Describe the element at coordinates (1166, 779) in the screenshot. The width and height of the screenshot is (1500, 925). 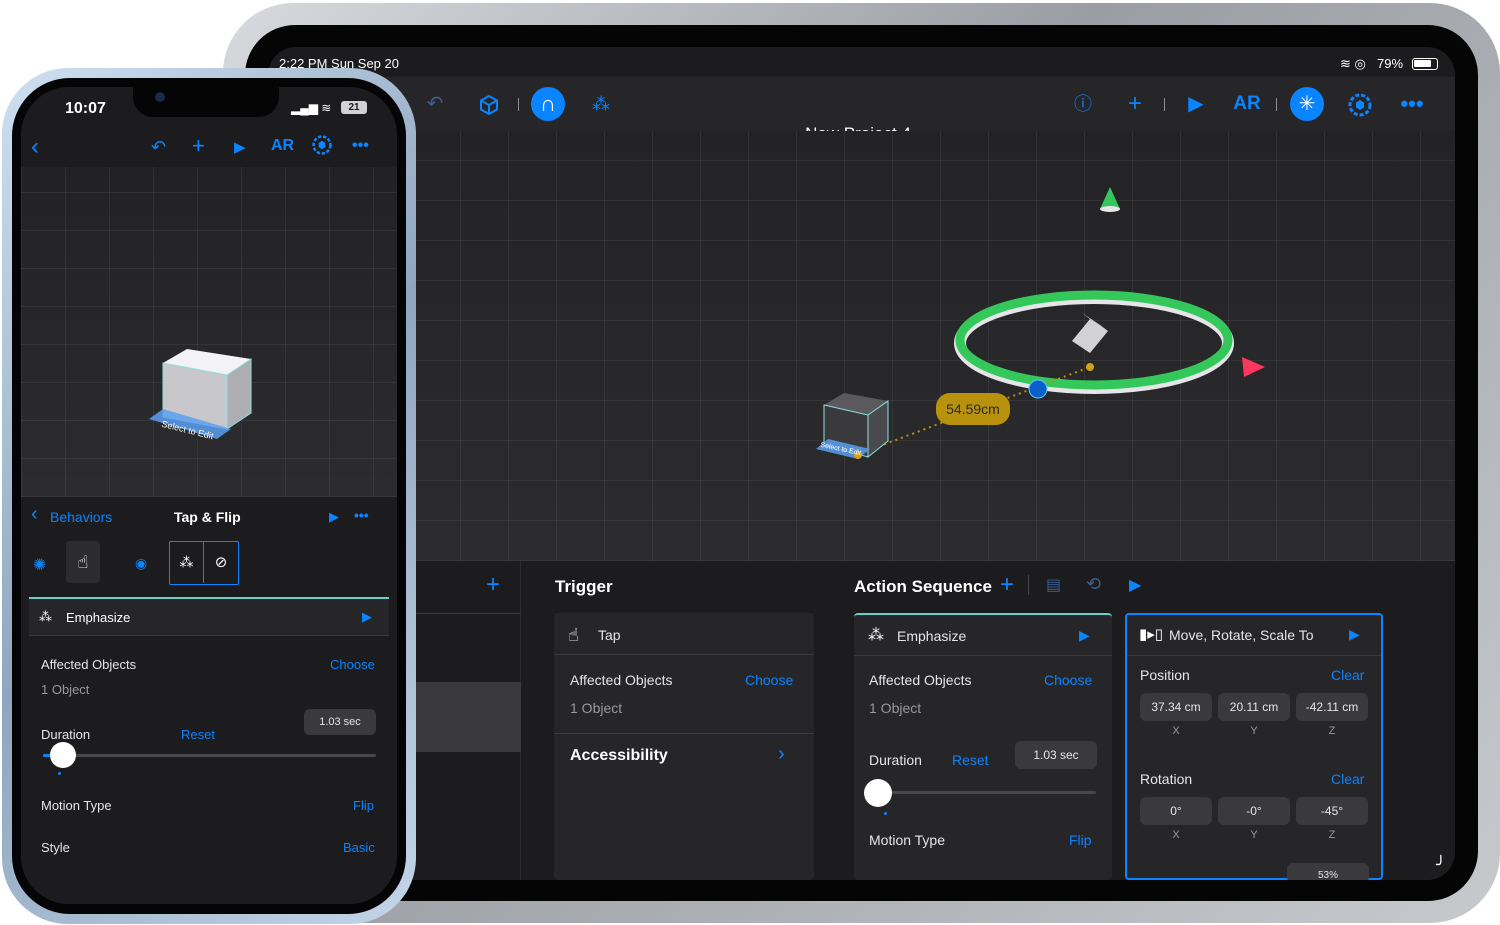
I see `rotation-label: Rotation` at that location.